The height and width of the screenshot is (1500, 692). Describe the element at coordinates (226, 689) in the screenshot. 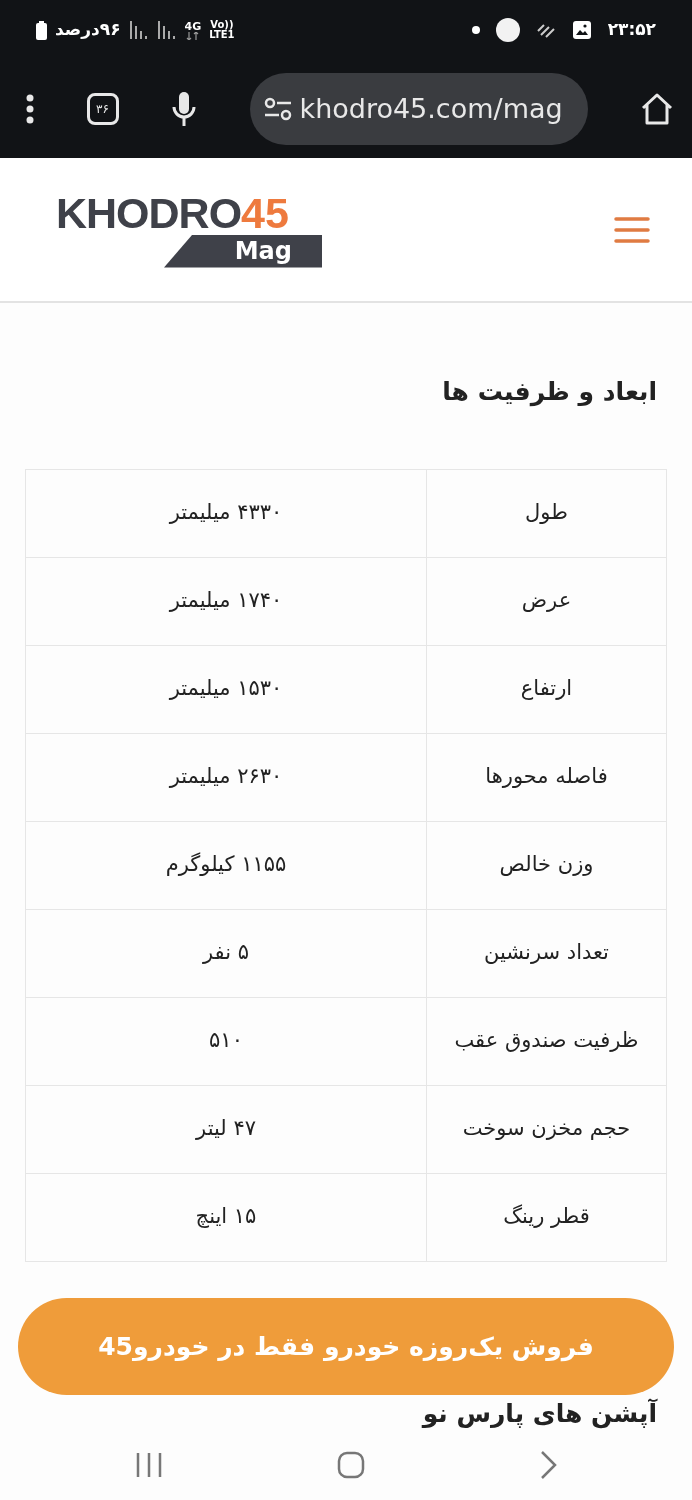

I see `table-cell: ۱۵۳۰ میلیمتر` at that location.